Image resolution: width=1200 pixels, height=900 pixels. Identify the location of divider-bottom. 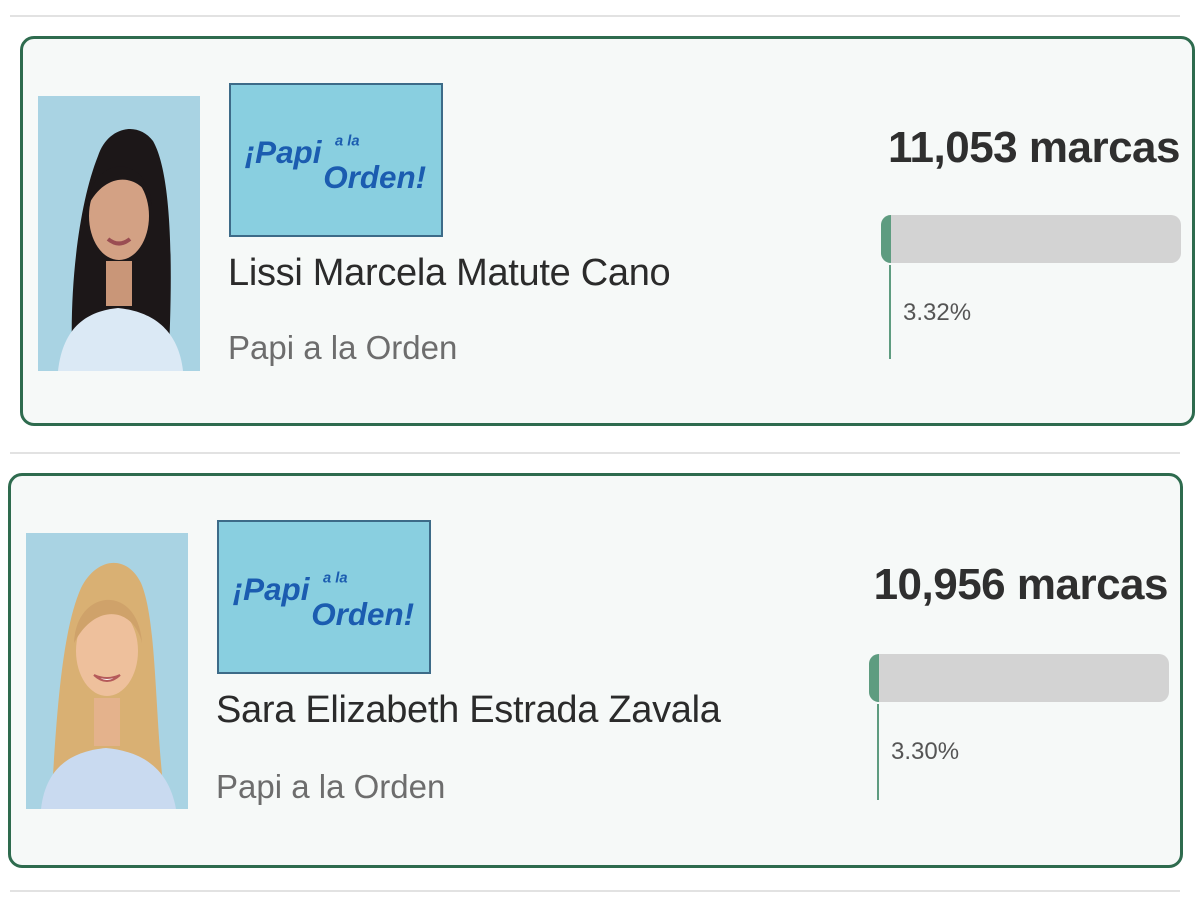
(595, 891).